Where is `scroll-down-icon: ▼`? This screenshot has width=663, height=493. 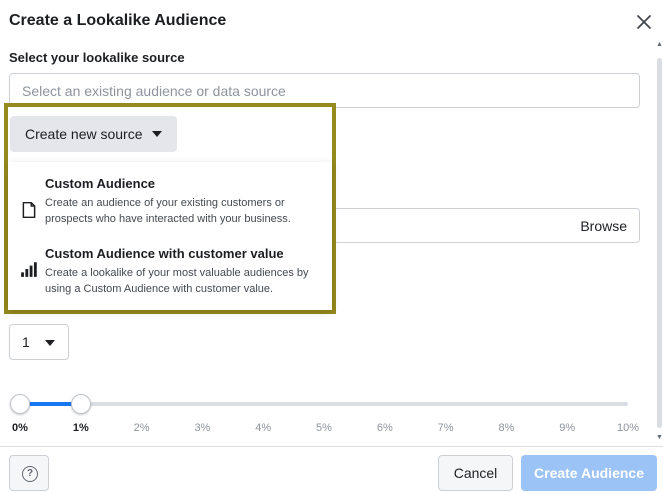
scroll-down-icon: ▼ is located at coordinates (659, 437).